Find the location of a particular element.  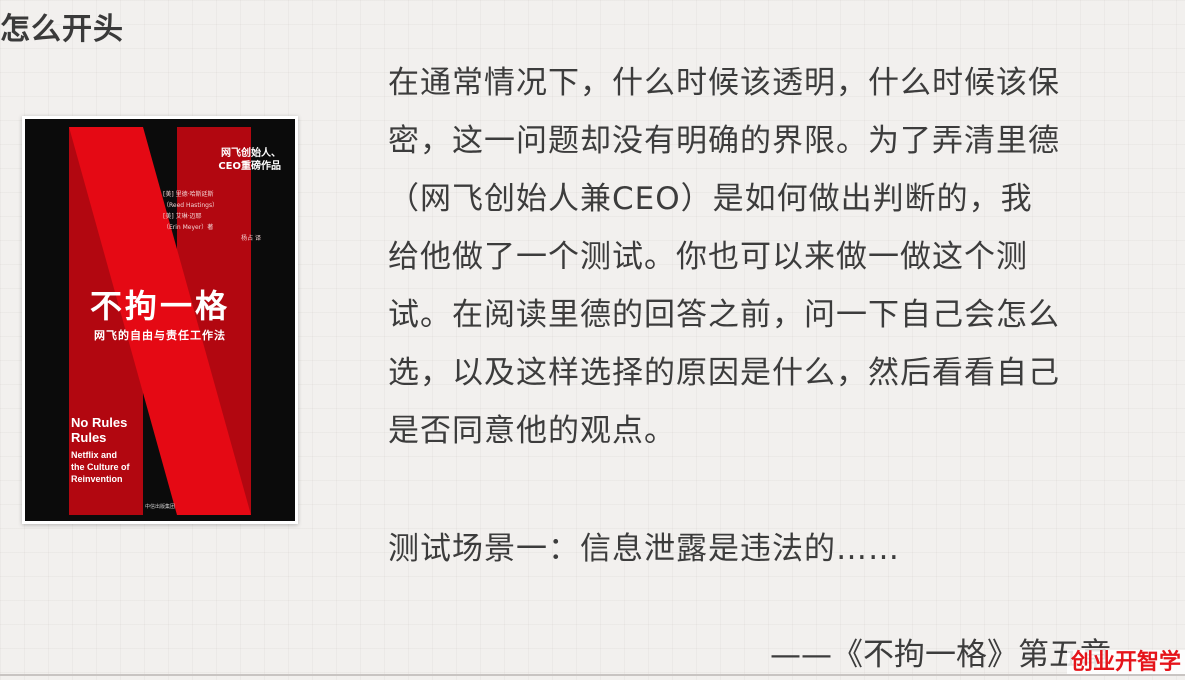

cover-english-subtitle-line: Netflix and is located at coordinates (94, 455).